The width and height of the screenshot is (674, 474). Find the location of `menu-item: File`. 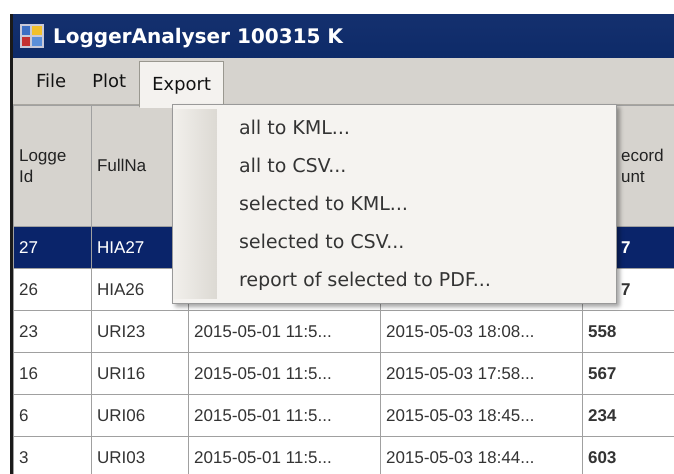

menu-item: File is located at coordinates (51, 81).